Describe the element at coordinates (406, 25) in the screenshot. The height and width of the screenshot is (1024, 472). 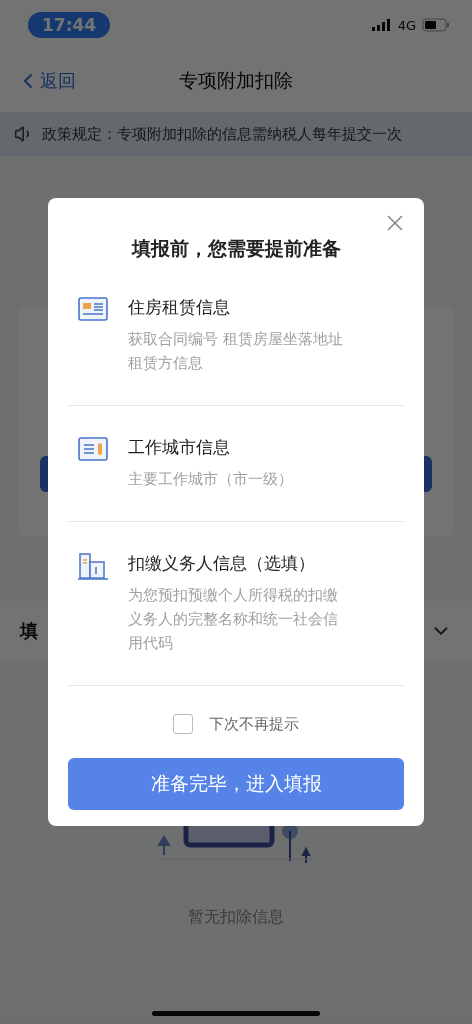
I see `network-label: 4G` at that location.